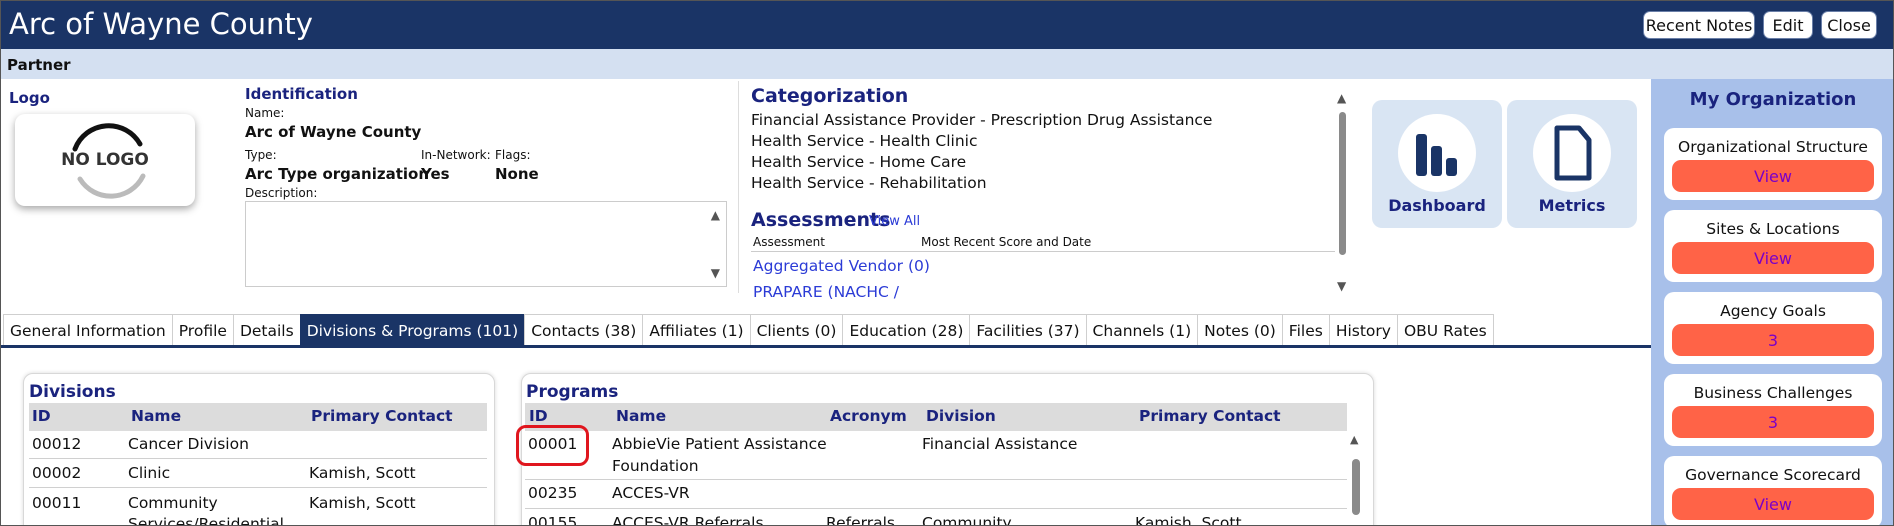  I want to click on divisions-col-id: ID, so click(41, 416).